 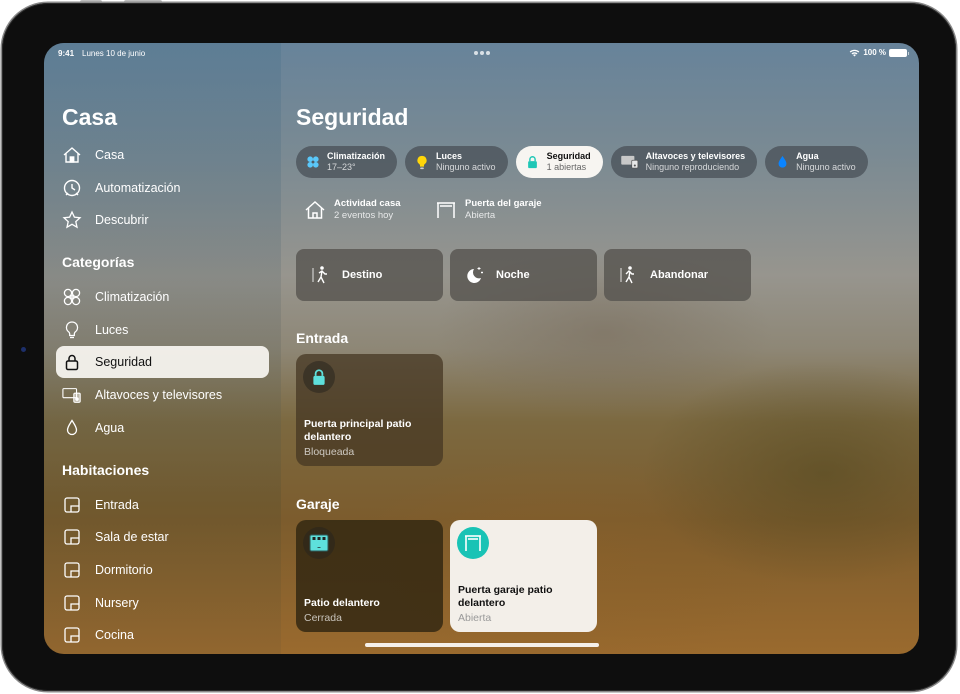 I want to click on sidebar-item-descubrir: Descubrir, so click(x=162, y=220).